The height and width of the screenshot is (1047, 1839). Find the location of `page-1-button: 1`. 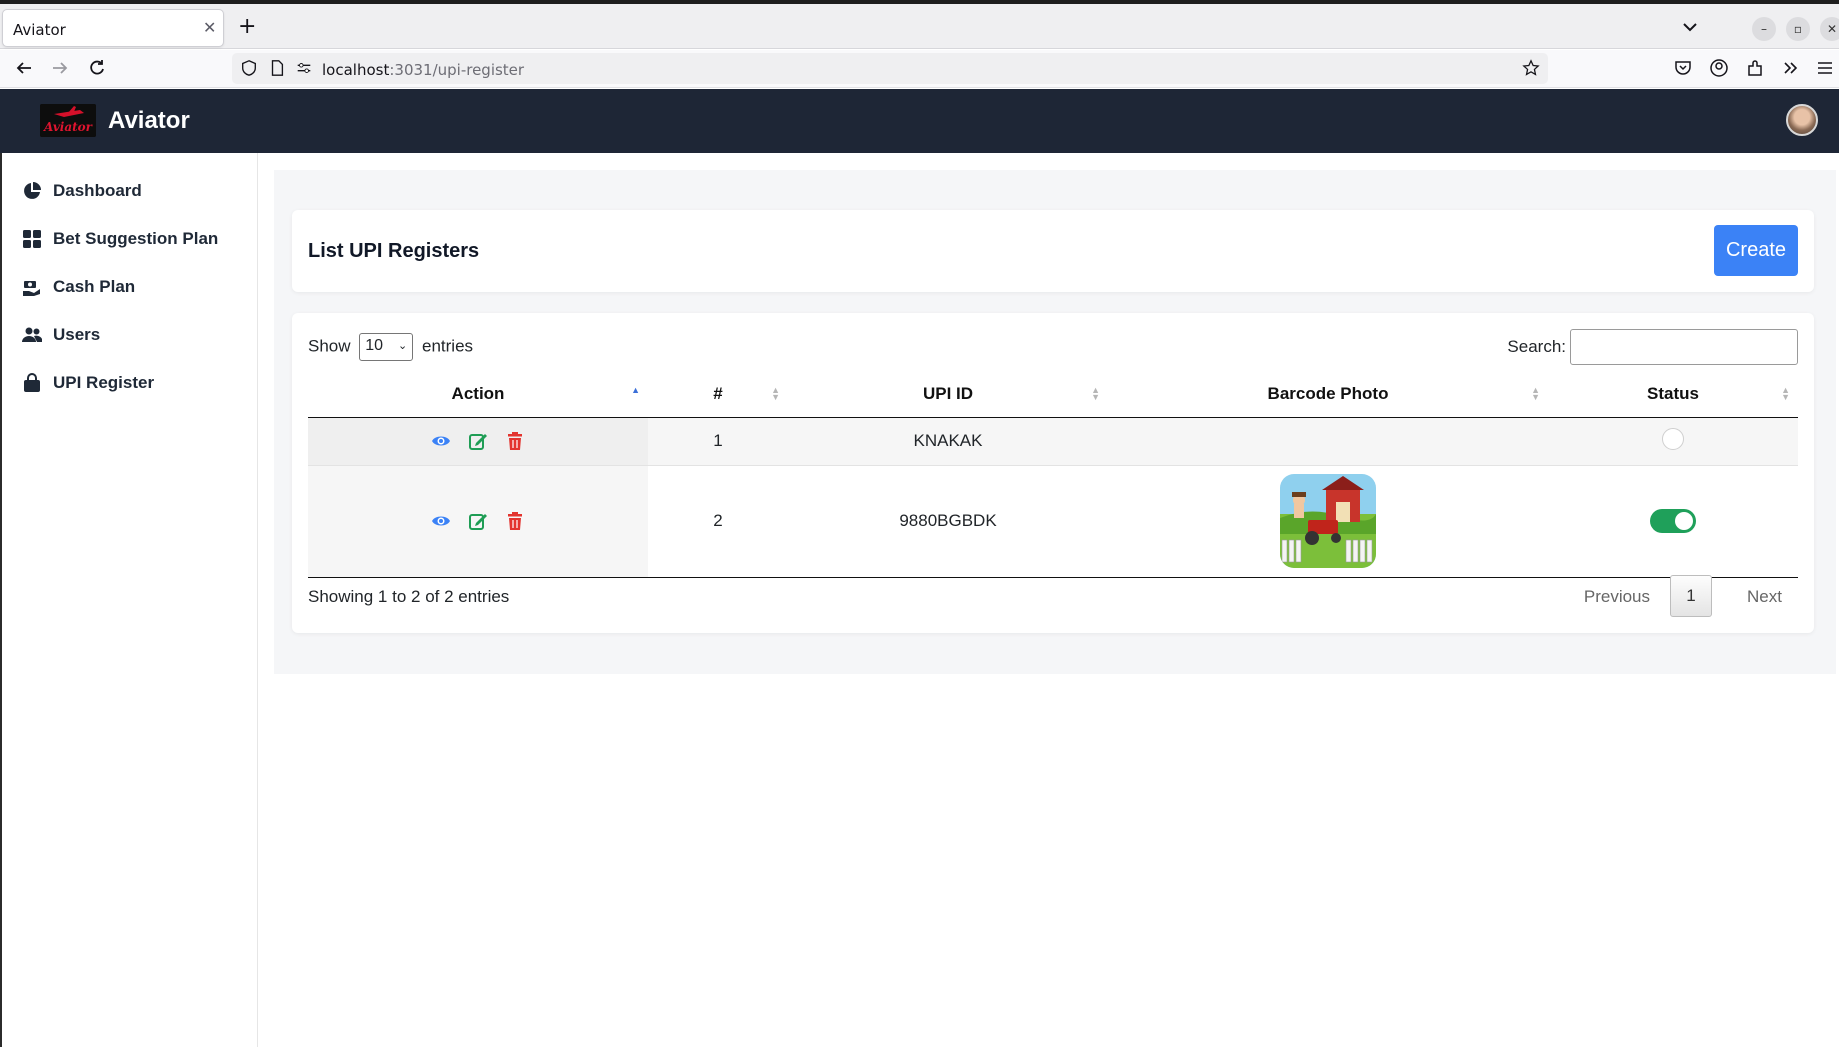

page-1-button: 1 is located at coordinates (1691, 596).